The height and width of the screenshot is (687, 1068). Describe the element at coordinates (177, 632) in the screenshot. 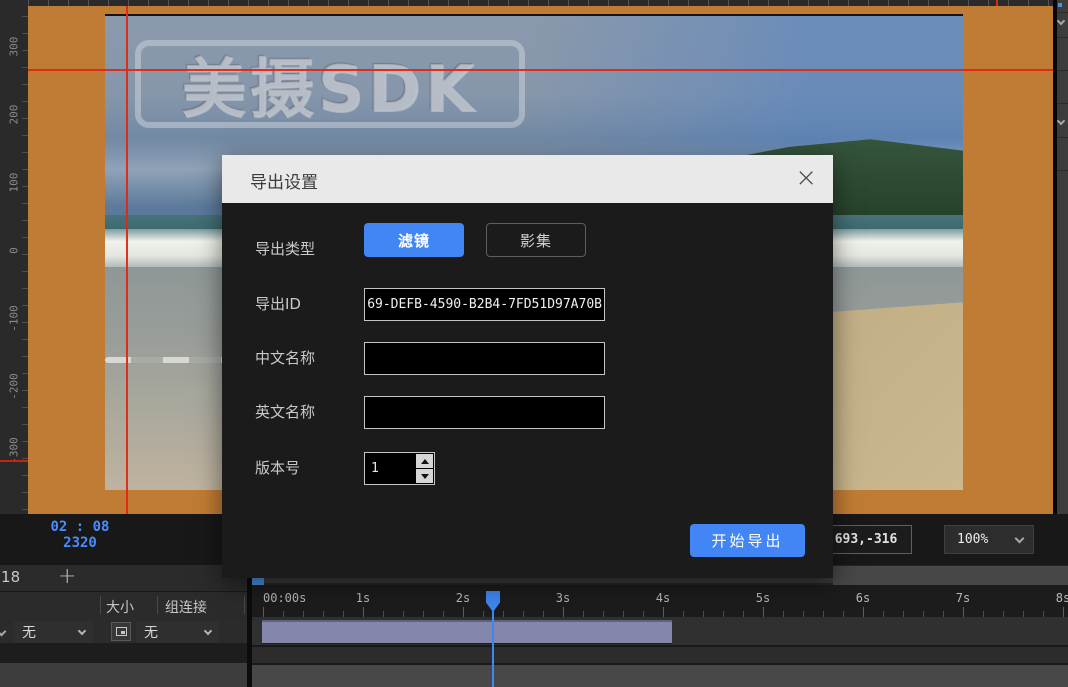

I see `blend-dropdown-2: 无` at that location.